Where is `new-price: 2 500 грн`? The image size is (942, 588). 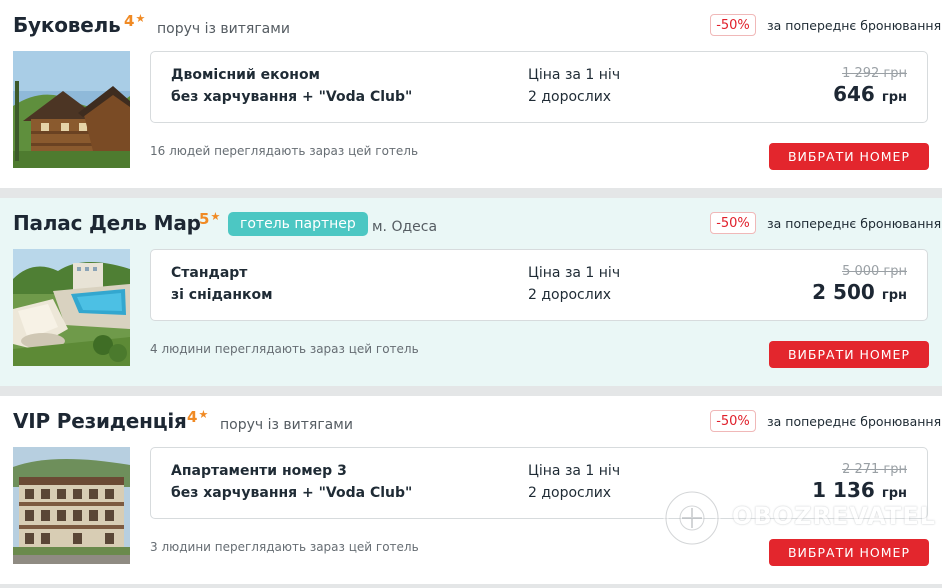 new-price: 2 500 грн is located at coordinates (859, 292).